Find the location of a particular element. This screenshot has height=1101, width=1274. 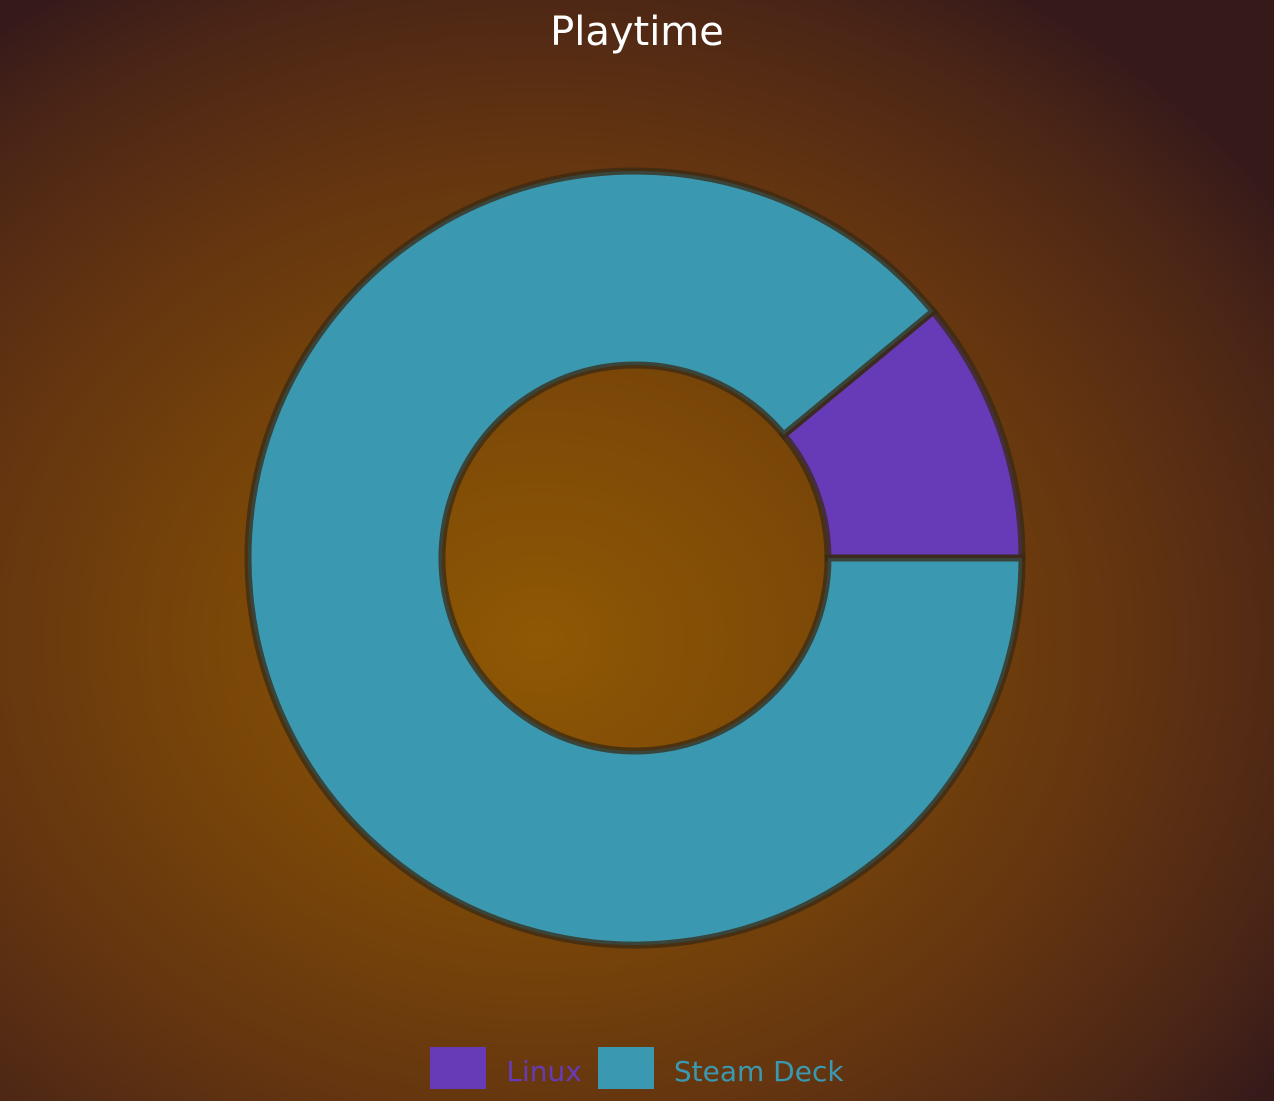

legend-label: Steam Deck is located at coordinates (758, 1071).